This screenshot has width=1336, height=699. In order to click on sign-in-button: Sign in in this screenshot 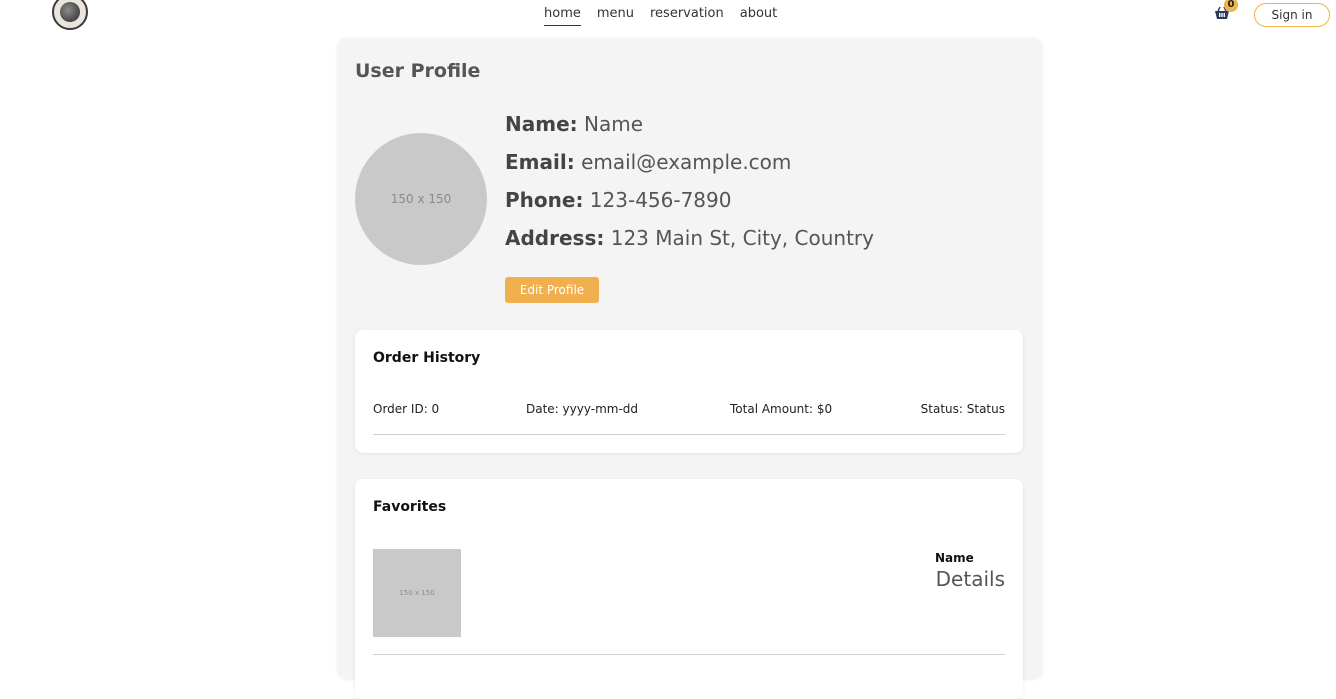, I will do `click(1292, 15)`.